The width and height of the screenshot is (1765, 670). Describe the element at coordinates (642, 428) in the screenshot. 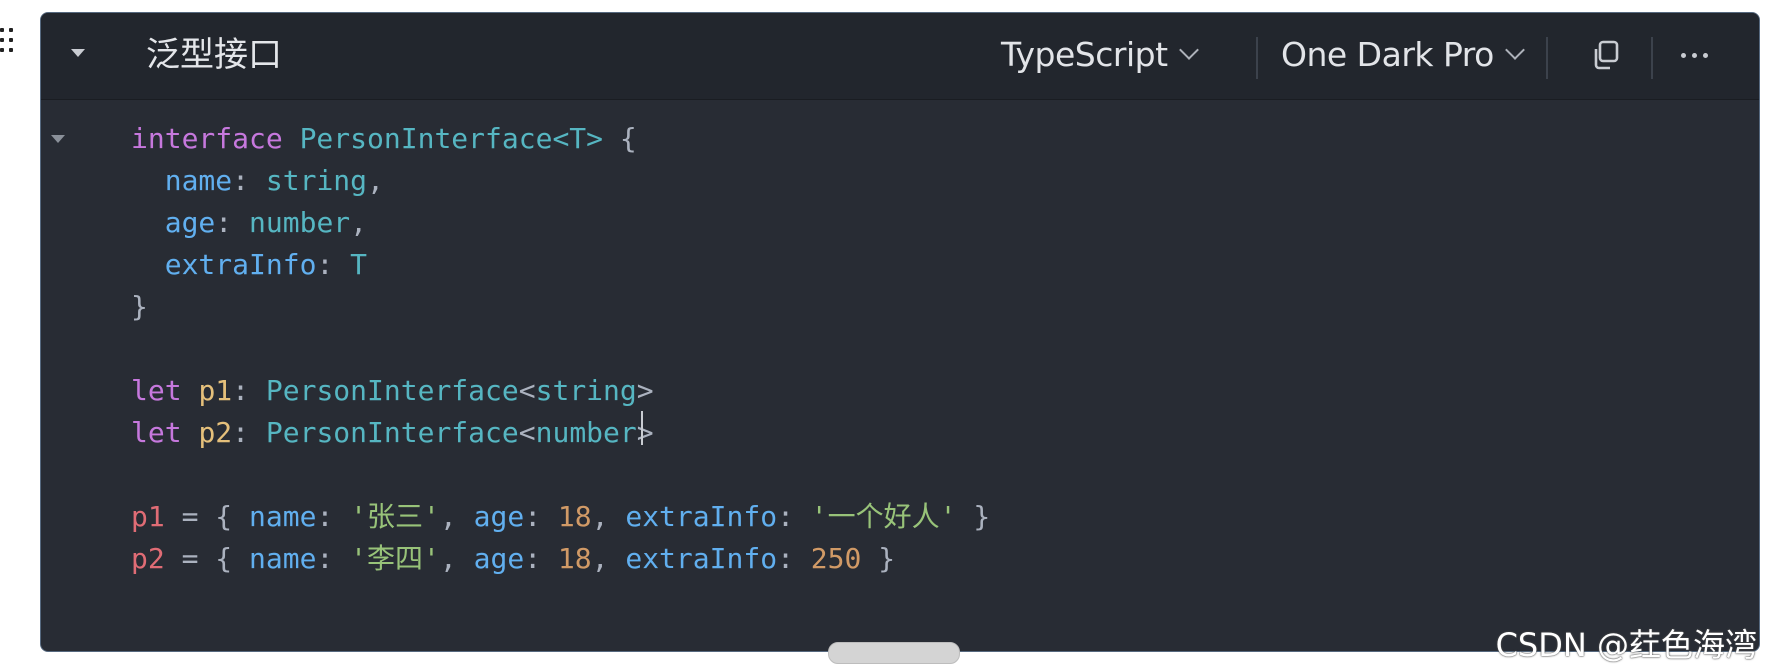

I see `text-cursor` at that location.